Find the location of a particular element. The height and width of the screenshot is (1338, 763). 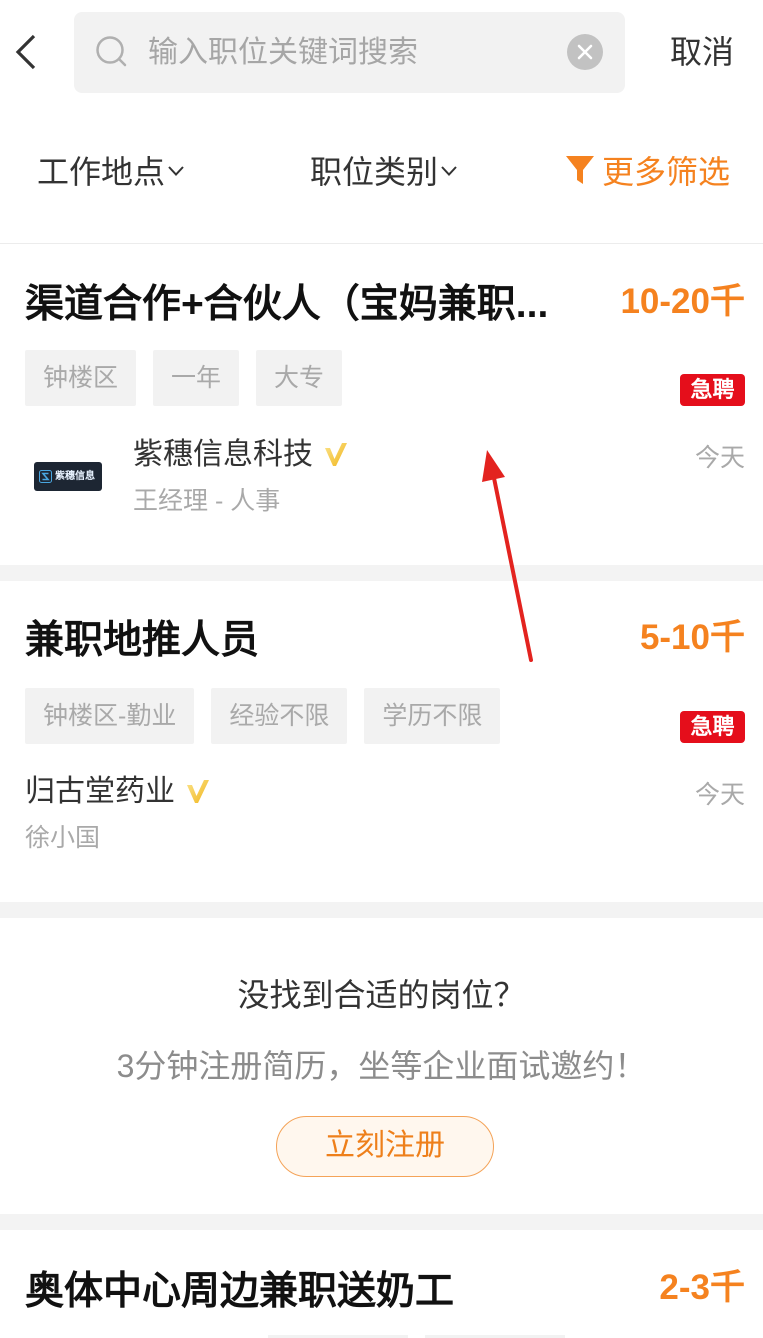

job-card: 奥体中心周边兼职送奶工 2-3千 is located at coordinates (381, 1284).